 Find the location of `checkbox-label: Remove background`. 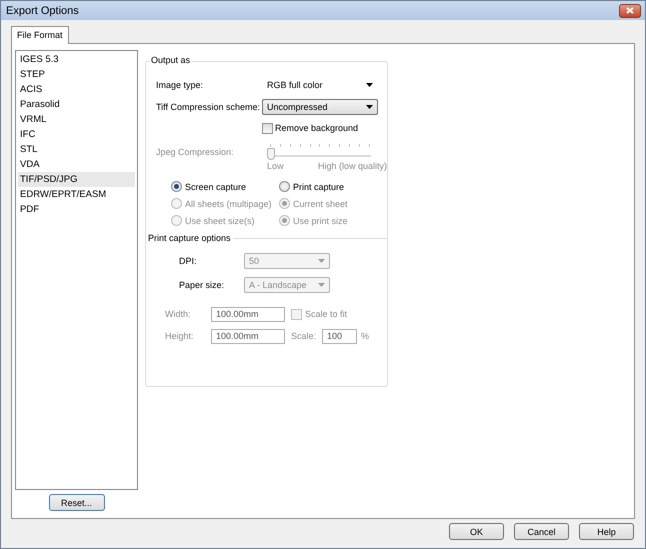

checkbox-label: Remove background is located at coordinates (316, 128).